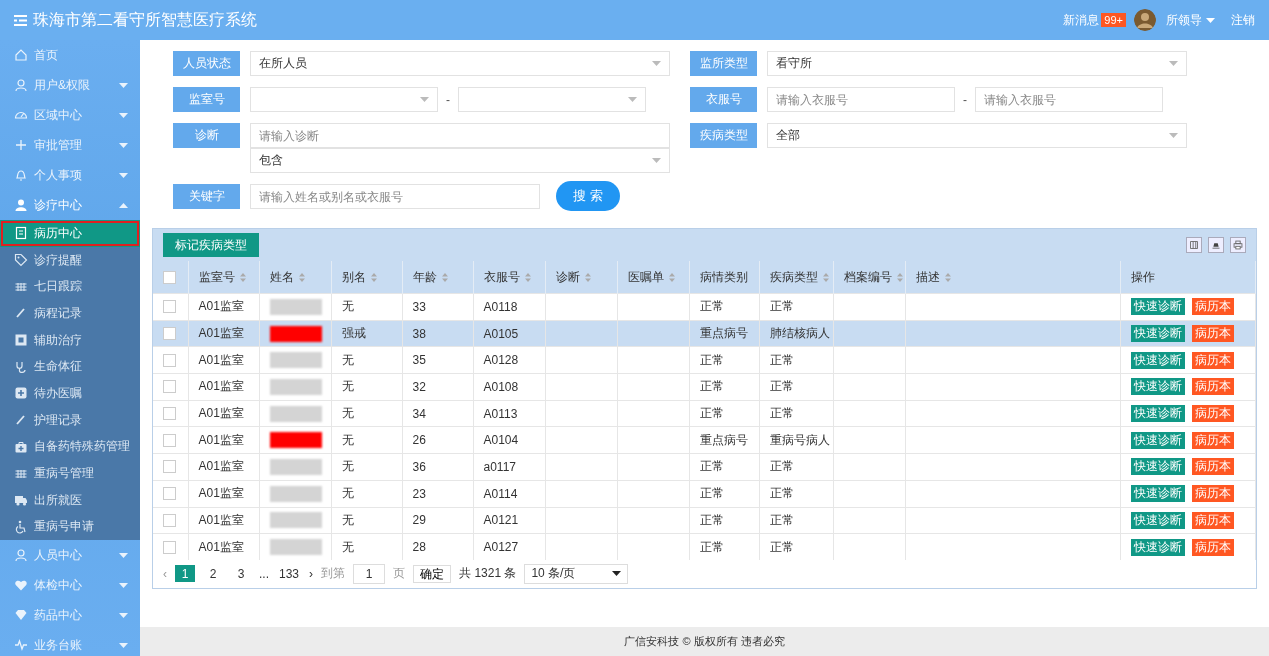  I want to click on select-field: 包含, so click(460, 160).